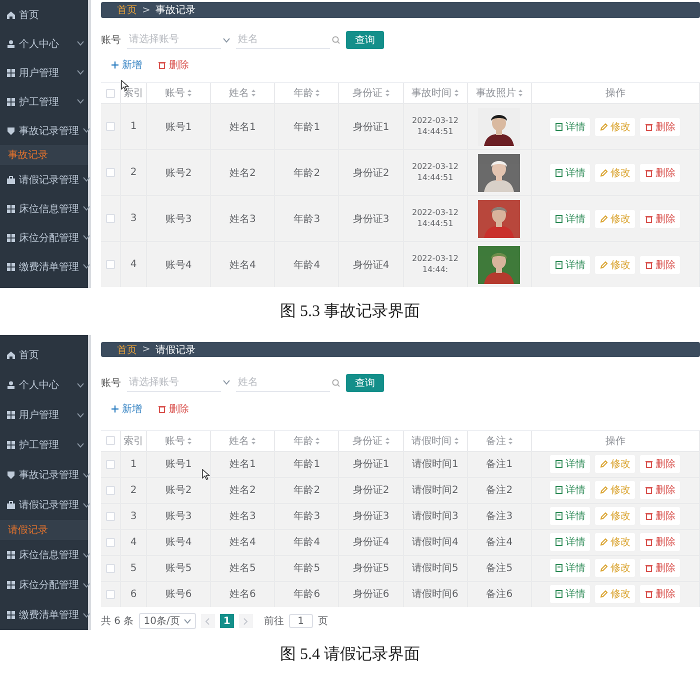 Image resolution: width=700 pixels, height=679 pixels. I want to click on sort-icon, so click(510, 440).